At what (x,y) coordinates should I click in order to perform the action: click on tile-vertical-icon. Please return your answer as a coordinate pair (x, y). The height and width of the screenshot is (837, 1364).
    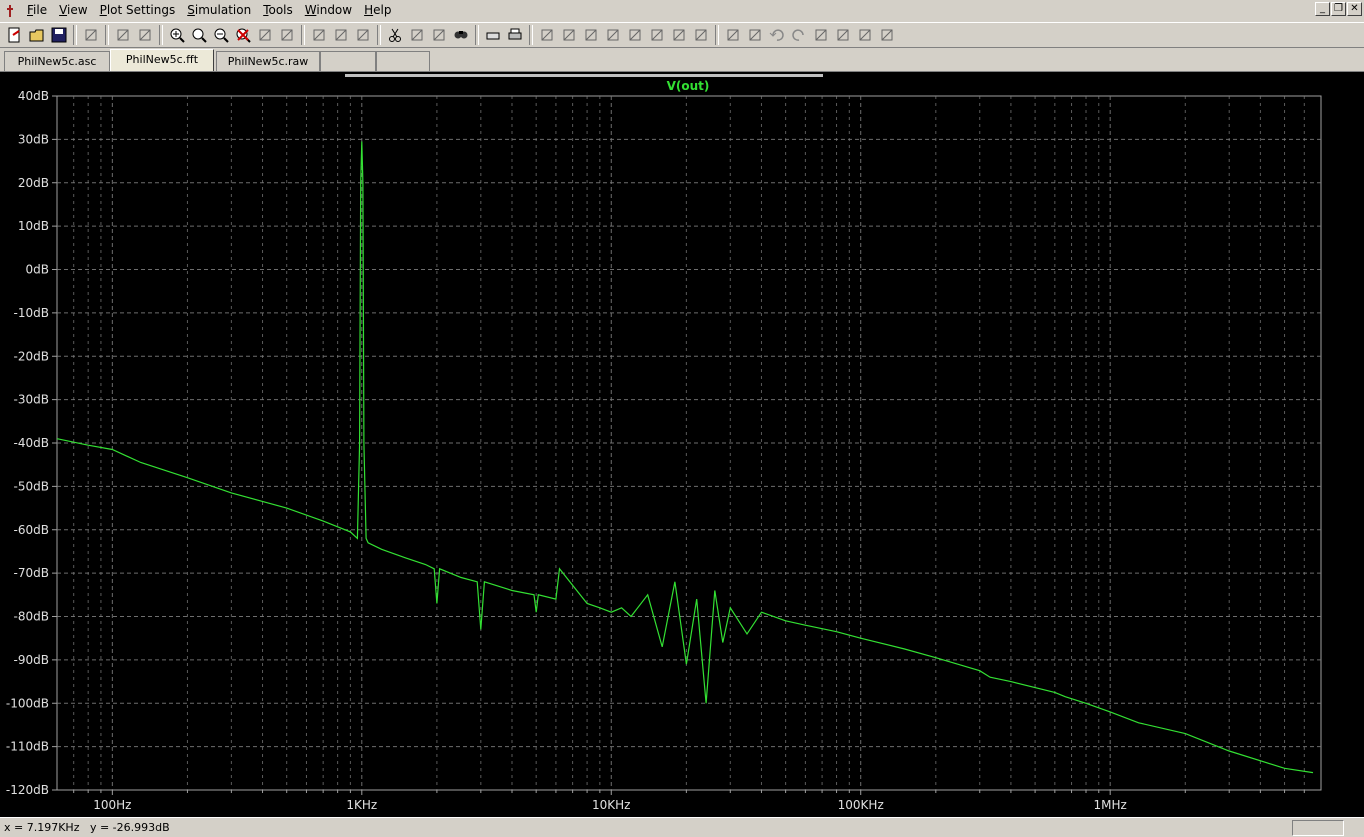
    Looking at the image, I should click on (363, 35).